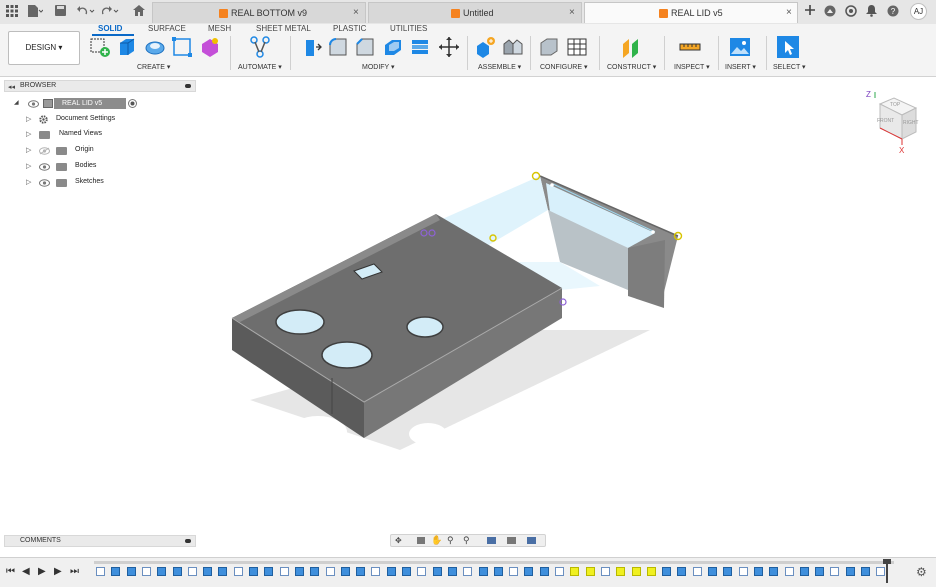 This screenshot has width=936, height=587. I want to click on move-copy-icon, so click(449, 47).